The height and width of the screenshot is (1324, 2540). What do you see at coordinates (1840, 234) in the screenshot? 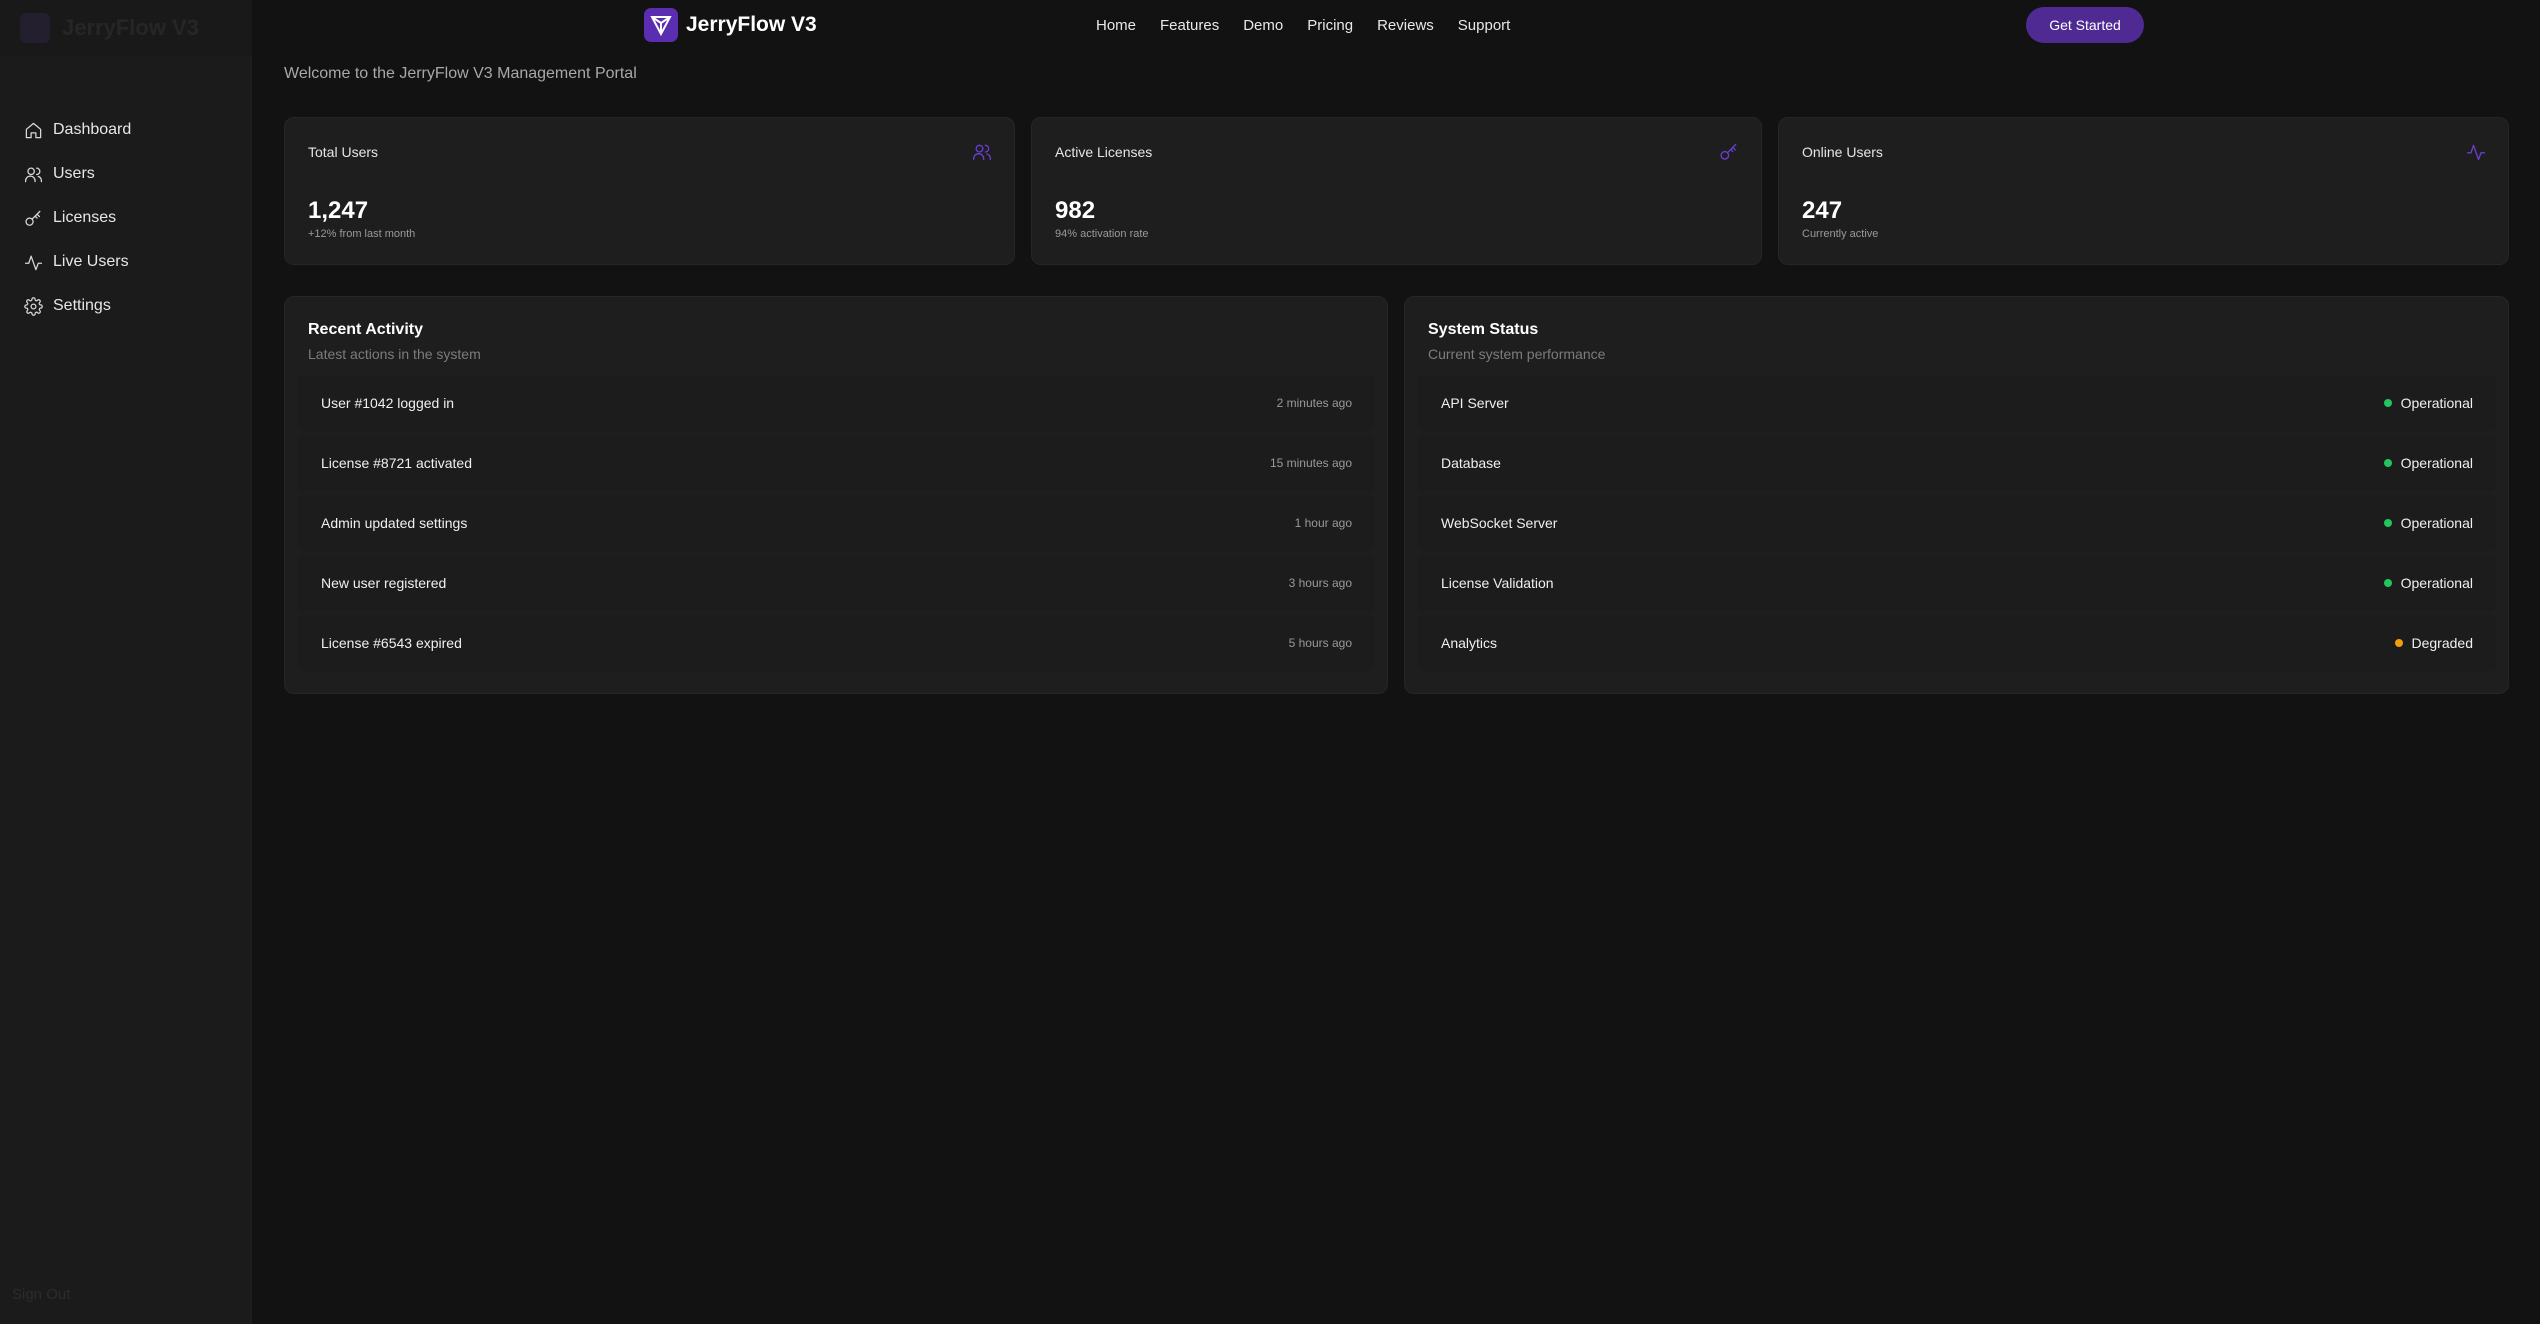
I see `stat-note: Currently active` at bounding box center [1840, 234].